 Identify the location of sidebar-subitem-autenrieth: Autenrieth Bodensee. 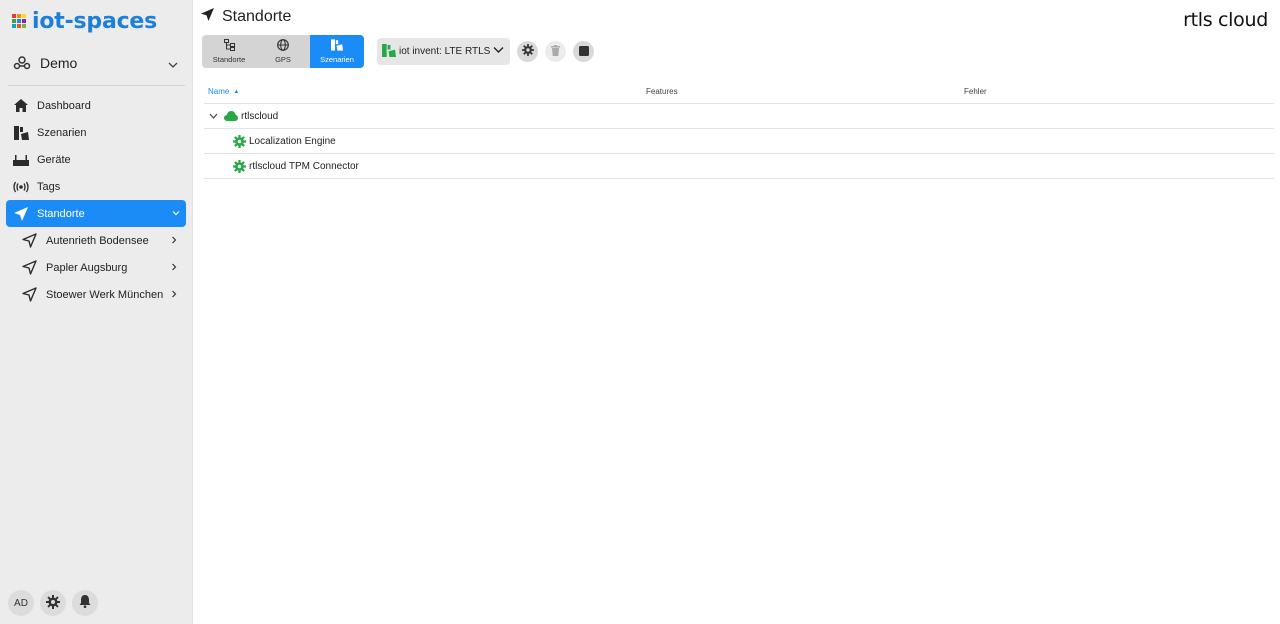
(96, 240).